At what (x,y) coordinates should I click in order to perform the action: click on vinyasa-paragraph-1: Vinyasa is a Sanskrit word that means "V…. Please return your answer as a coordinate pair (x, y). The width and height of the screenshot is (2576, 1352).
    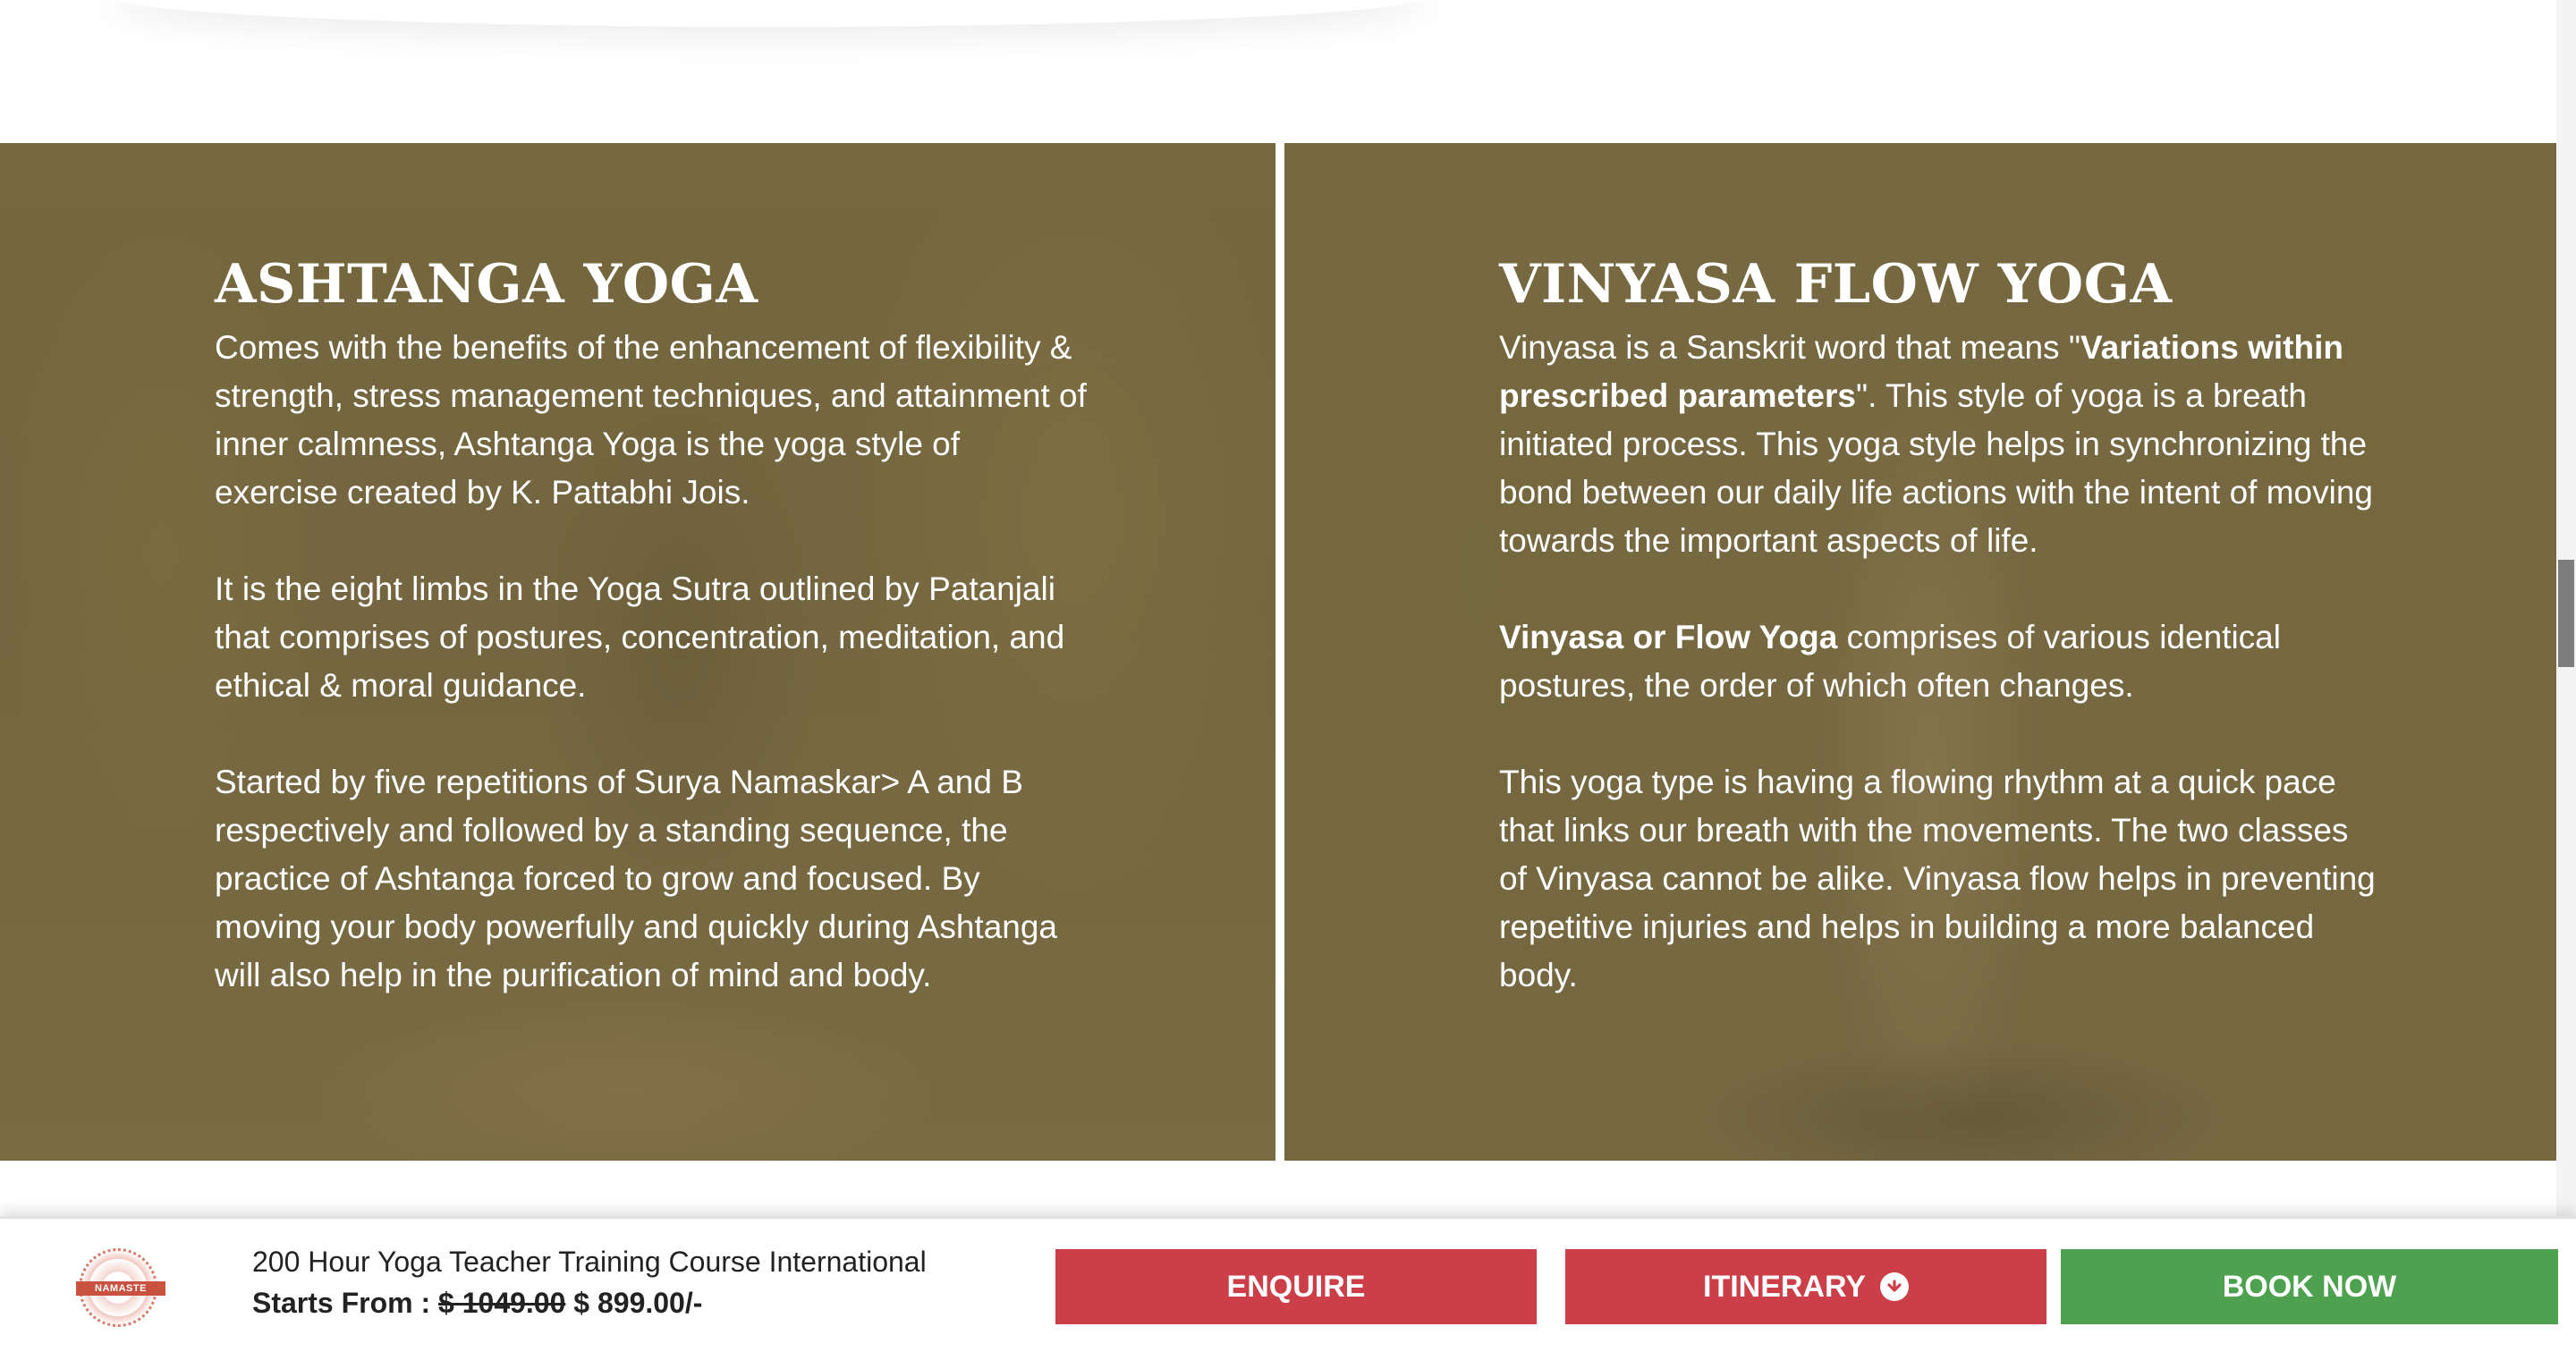
    Looking at the image, I should click on (1937, 444).